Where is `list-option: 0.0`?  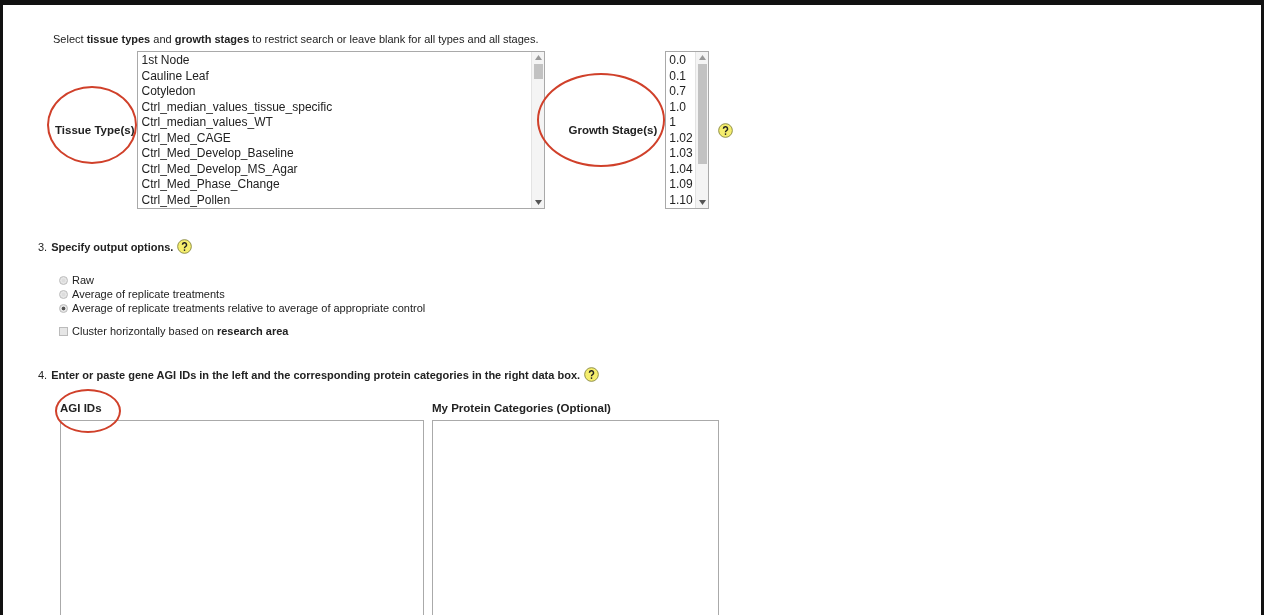
list-option: 0.0 is located at coordinates (681, 61).